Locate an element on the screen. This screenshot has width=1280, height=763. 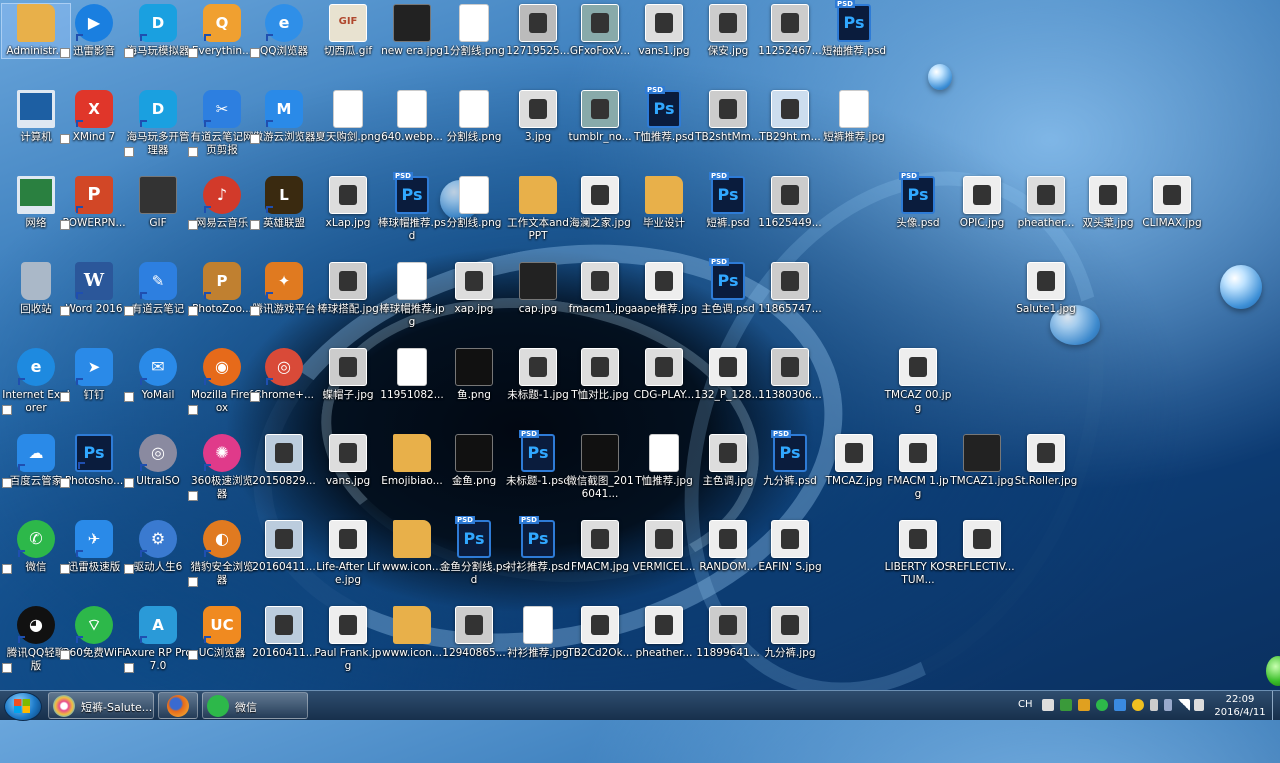
desktop-icon: Ps 金鱼分割线.psd is located at coordinates (474, 551).